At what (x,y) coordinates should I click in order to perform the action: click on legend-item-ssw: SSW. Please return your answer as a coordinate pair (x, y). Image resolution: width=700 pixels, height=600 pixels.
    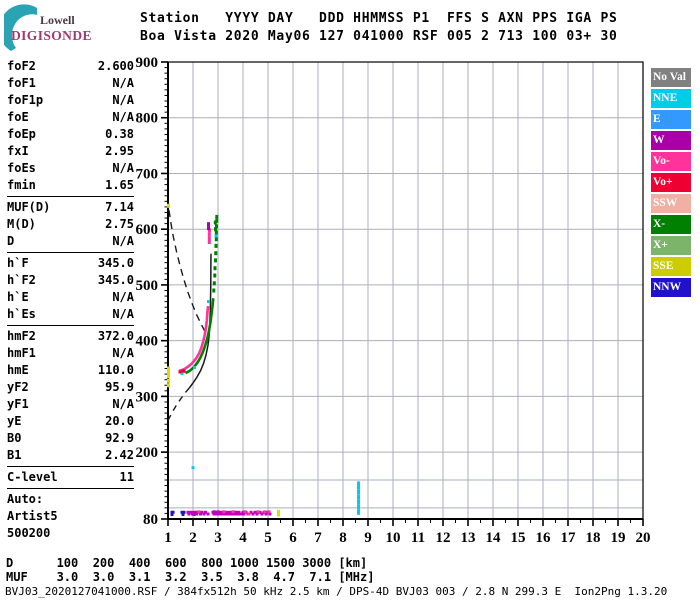
    Looking at the image, I should click on (671, 203).